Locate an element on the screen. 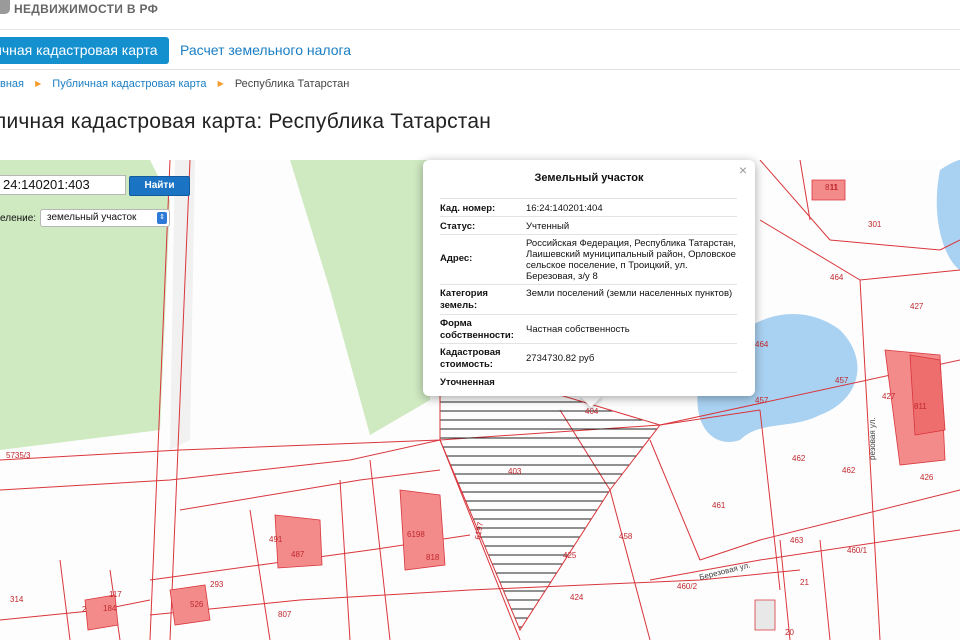 The image size is (960, 640). parcel-label: 425 is located at coordinates (570, 555).